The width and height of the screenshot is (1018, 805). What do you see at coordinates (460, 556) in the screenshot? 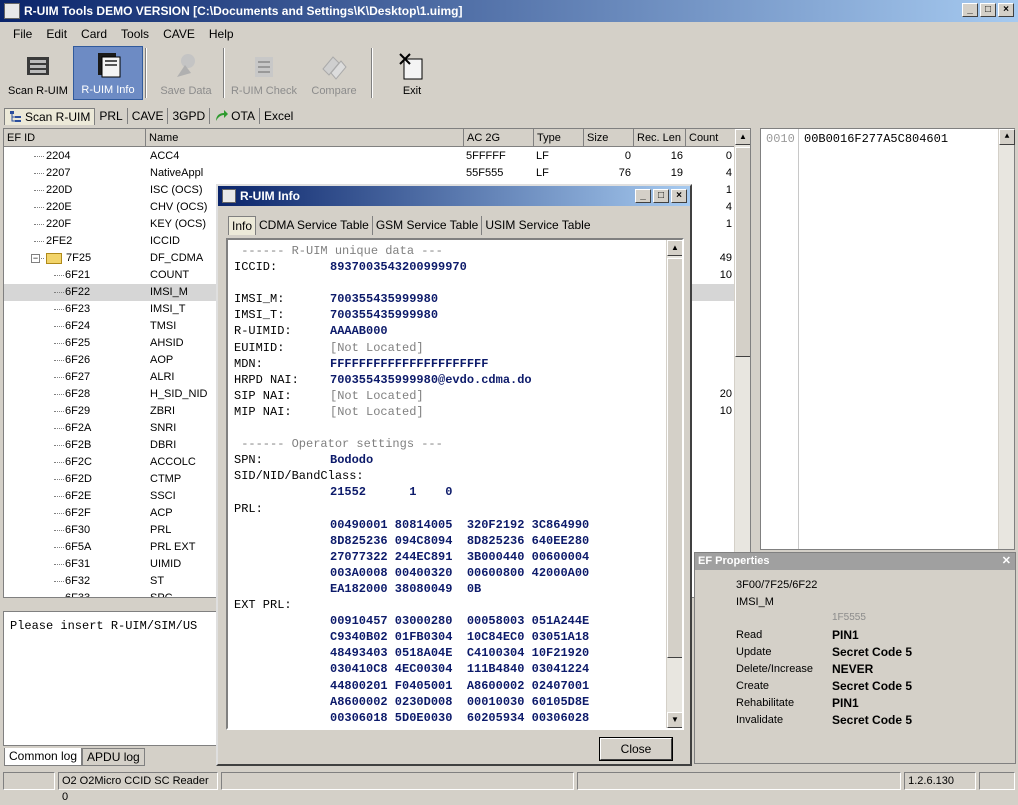
I see `info-value: 27077322 244EC891 3B000440 00600004` at bounding box center [460, 556].